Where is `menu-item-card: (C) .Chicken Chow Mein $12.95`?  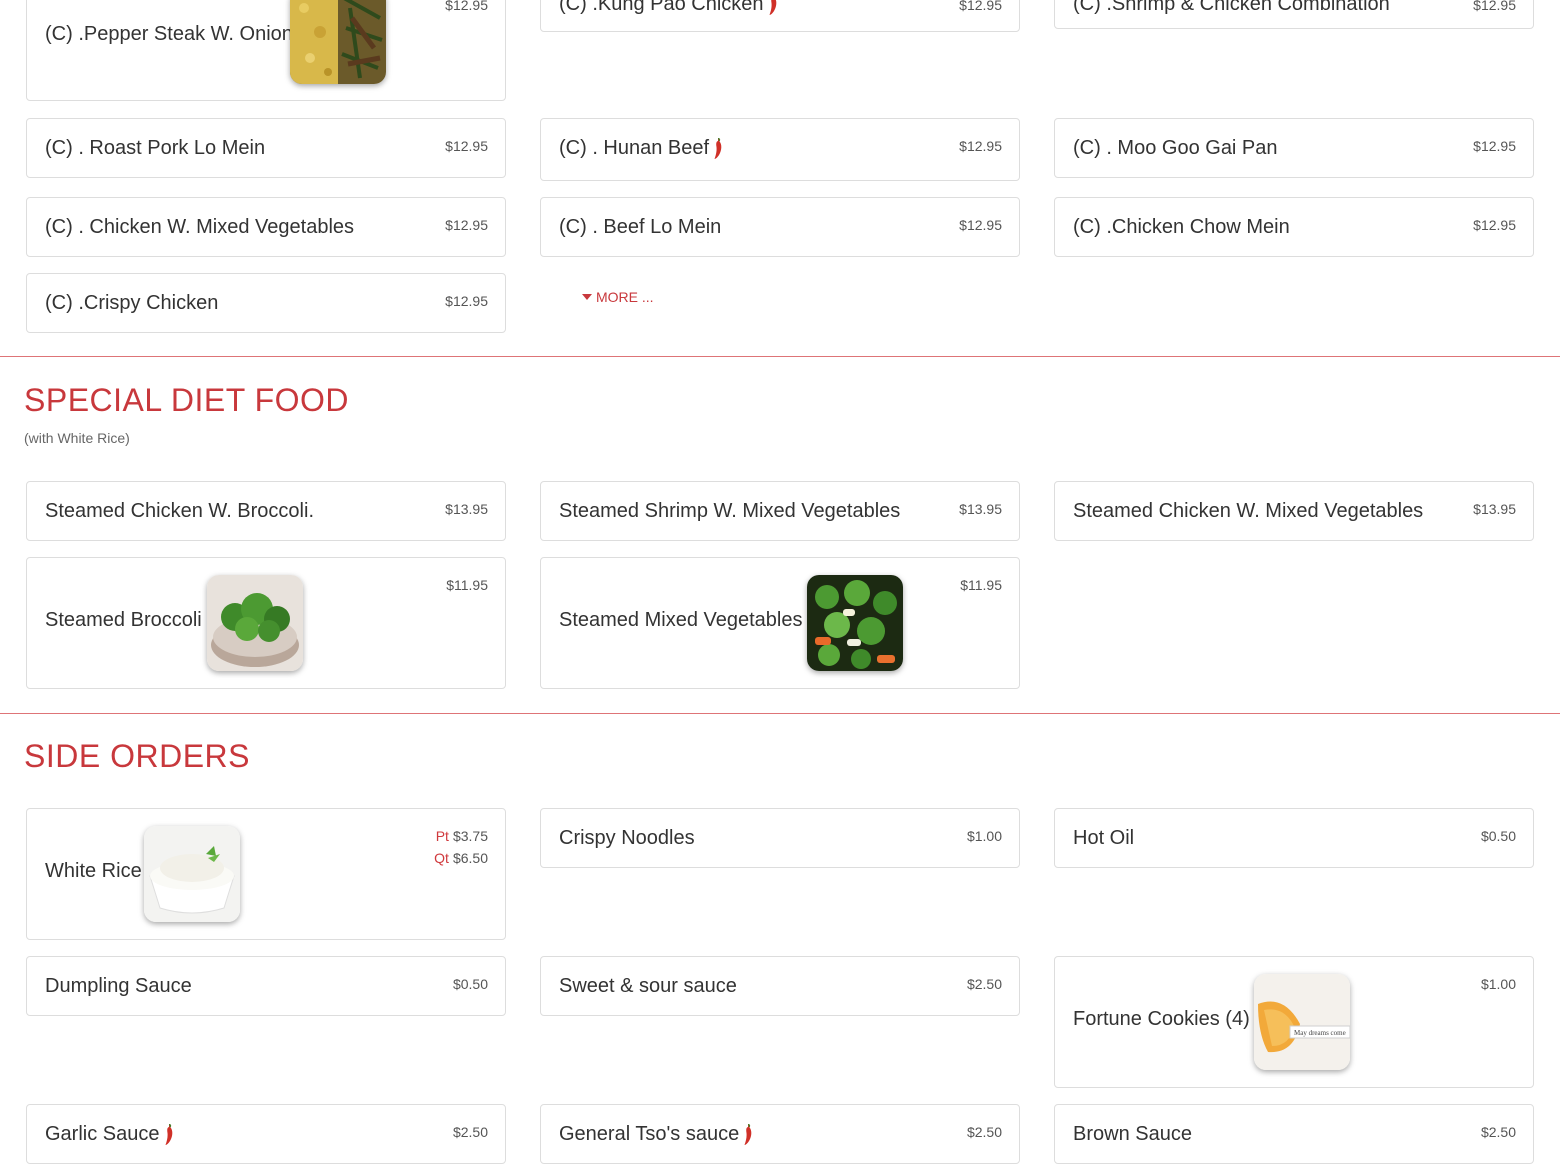
menu-item-card: (C) .Chicken Chow Mein $12.95 is located at coordinates (1294, 227).